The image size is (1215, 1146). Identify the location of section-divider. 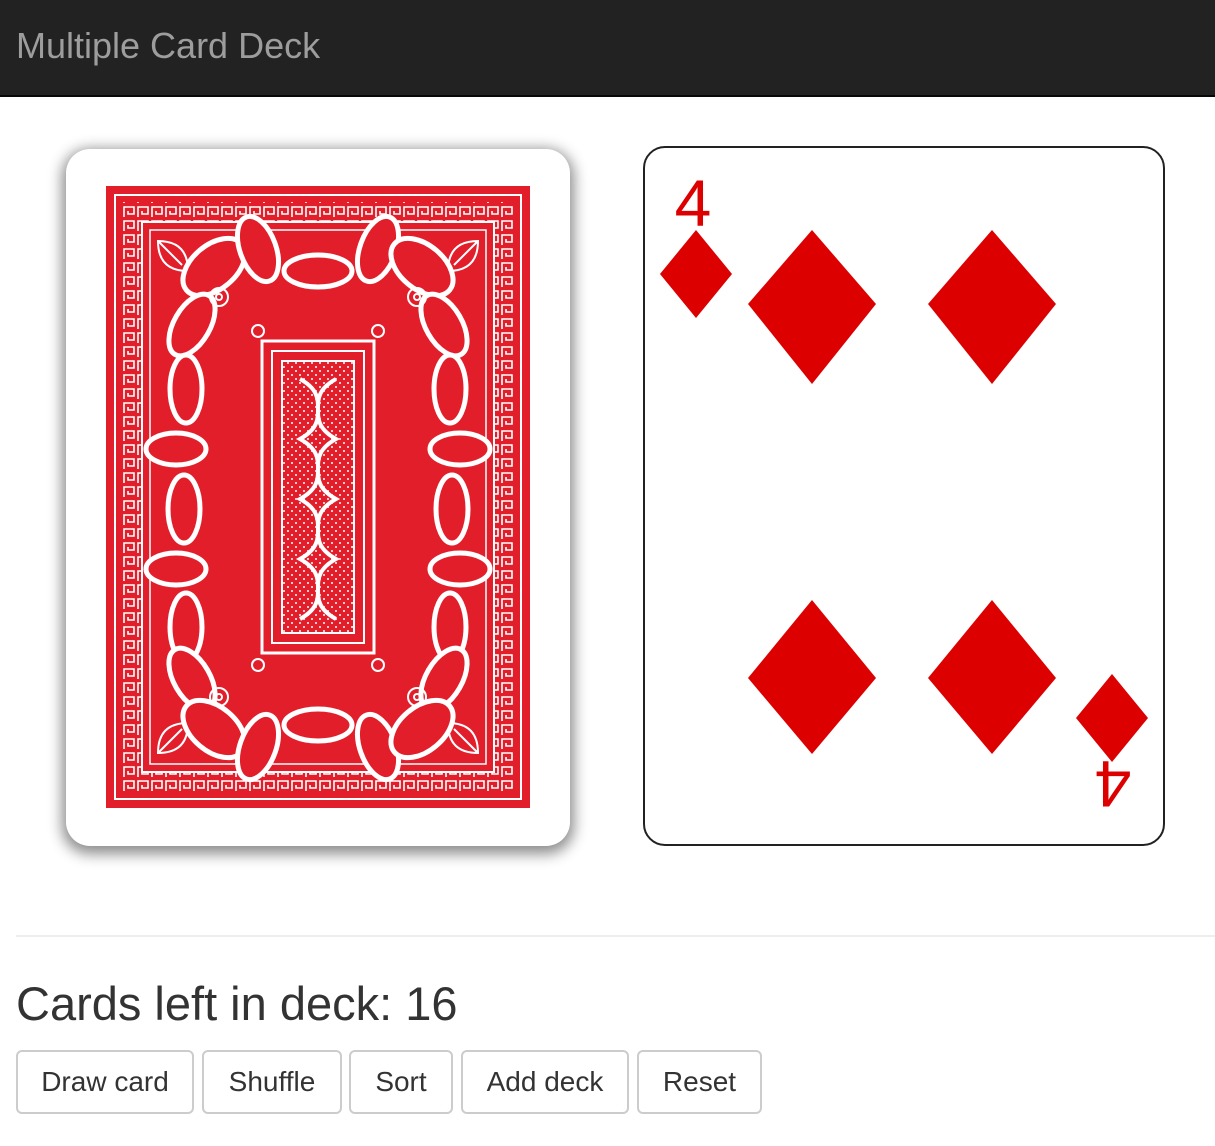
(615, 936).